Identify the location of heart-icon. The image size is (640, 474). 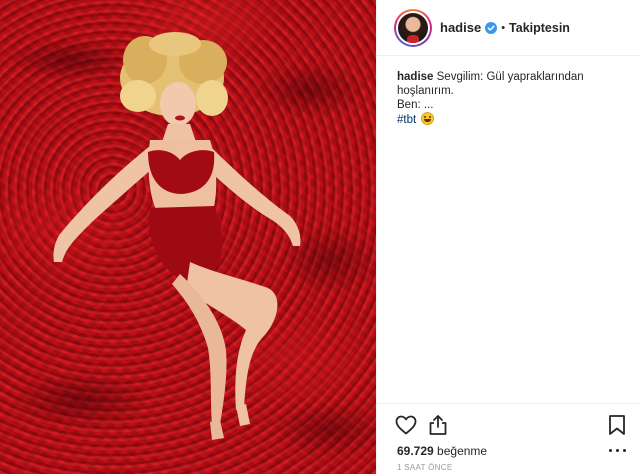
(406, 425).